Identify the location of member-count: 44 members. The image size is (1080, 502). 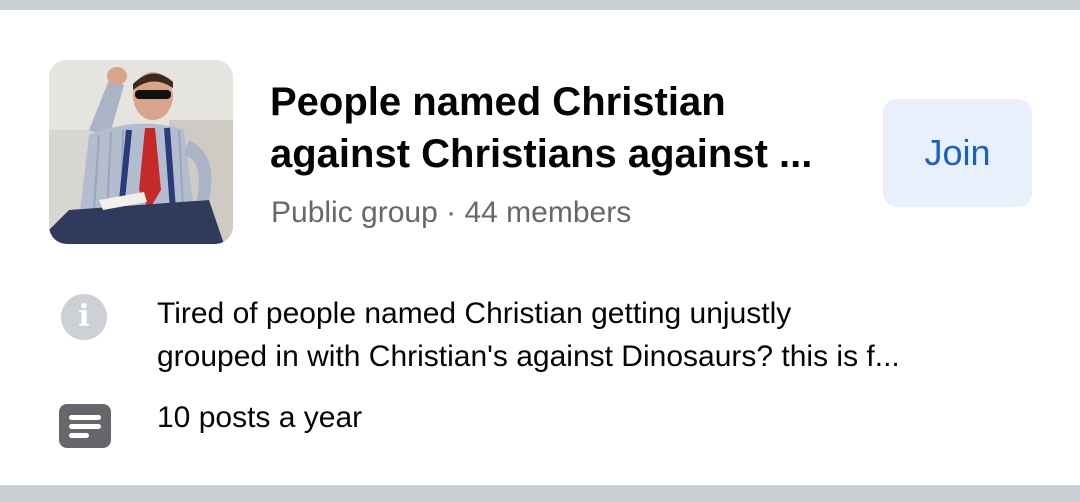
(548, 212).